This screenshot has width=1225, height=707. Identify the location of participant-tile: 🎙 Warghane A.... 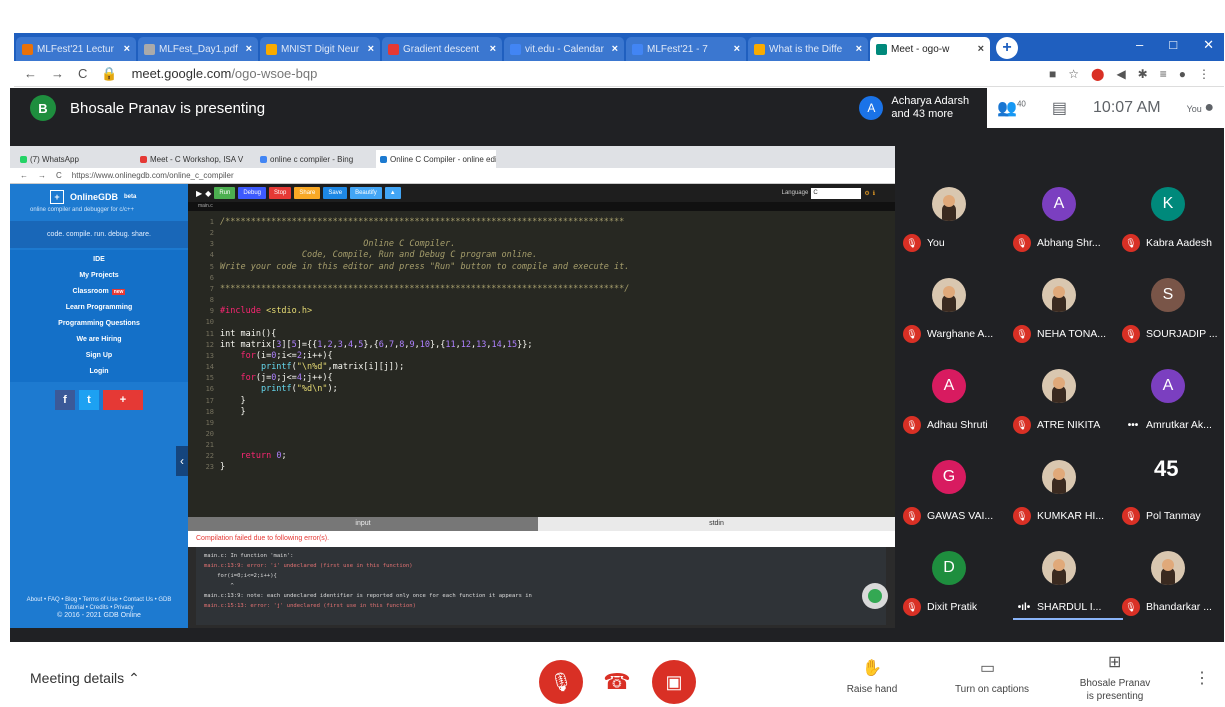
(950, 304).